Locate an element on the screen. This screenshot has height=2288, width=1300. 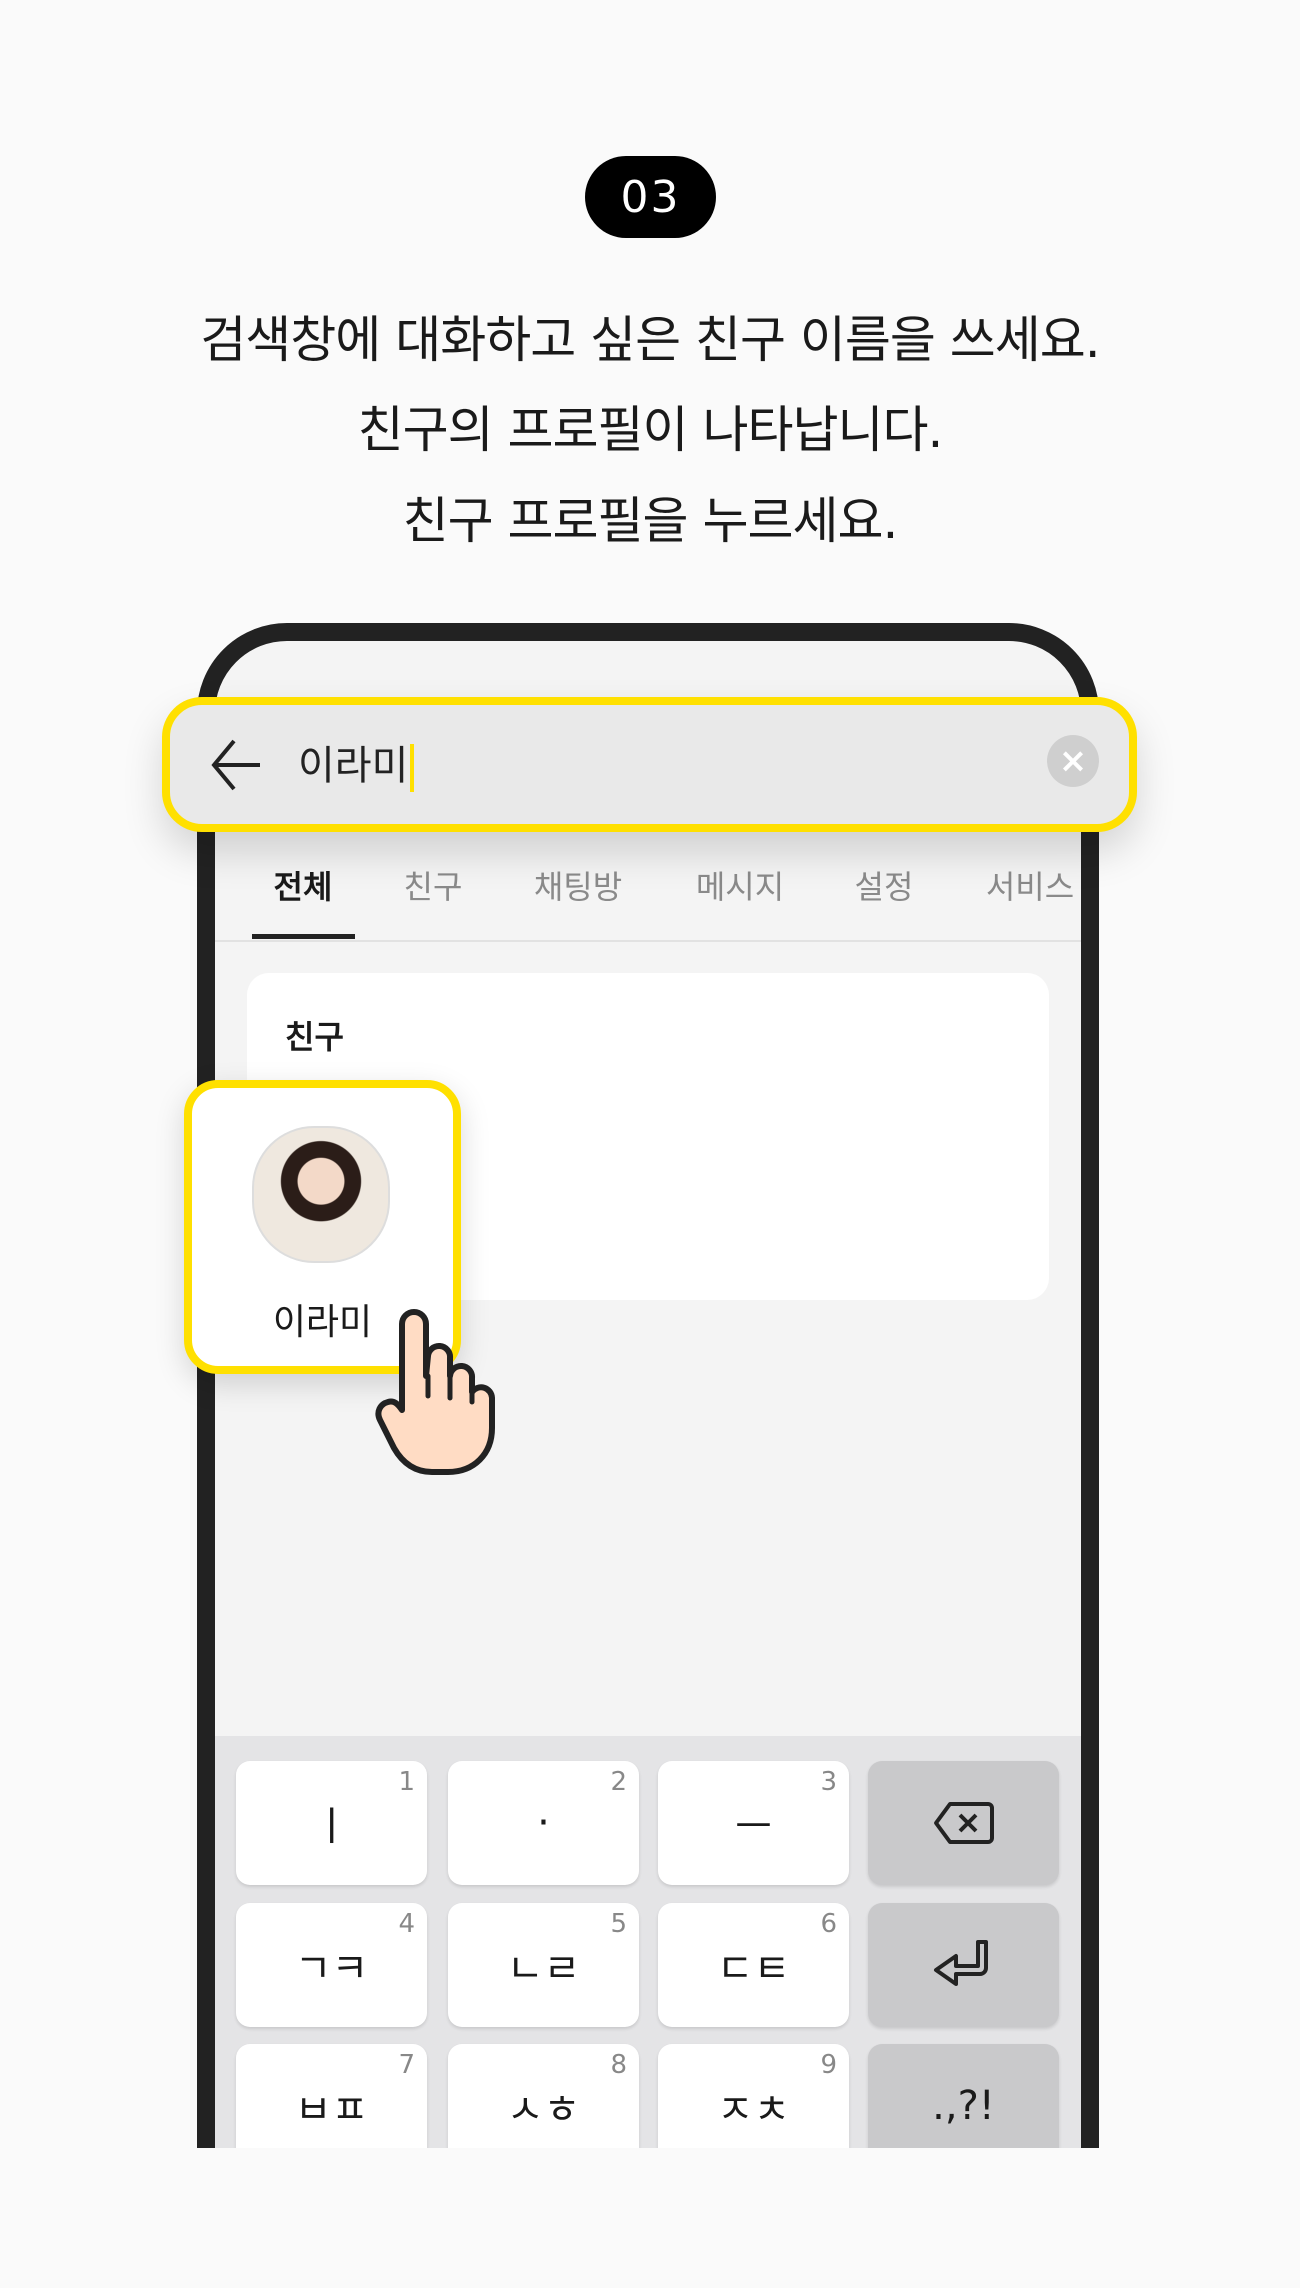
key-2: · 2 is located at coordinates (543, 1823).